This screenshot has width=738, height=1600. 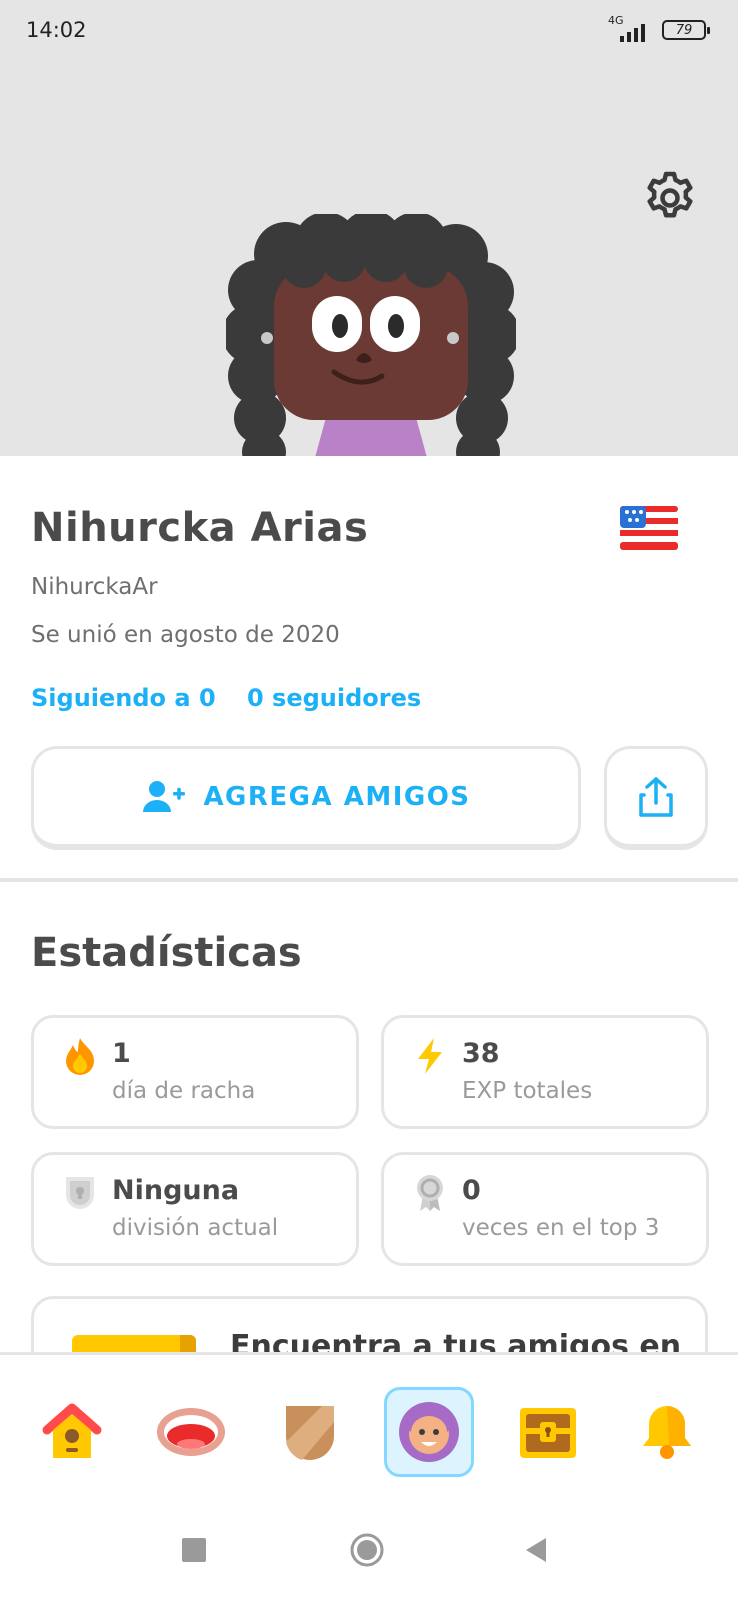 What do you see at coordinates (195, 1072) in the screenshot?
I see `stat-card-streak: 1 día de racha` at bounding box center [195, 1072].